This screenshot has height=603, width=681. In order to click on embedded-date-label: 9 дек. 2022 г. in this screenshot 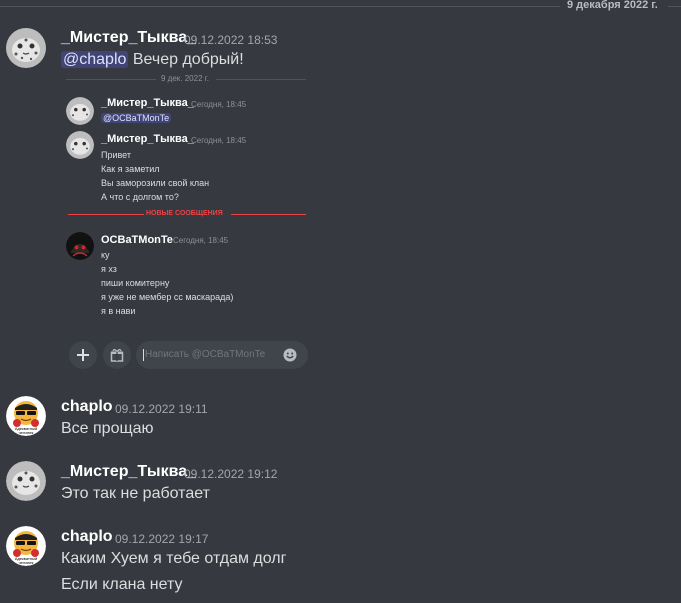, I will do `click(185, 78)`.